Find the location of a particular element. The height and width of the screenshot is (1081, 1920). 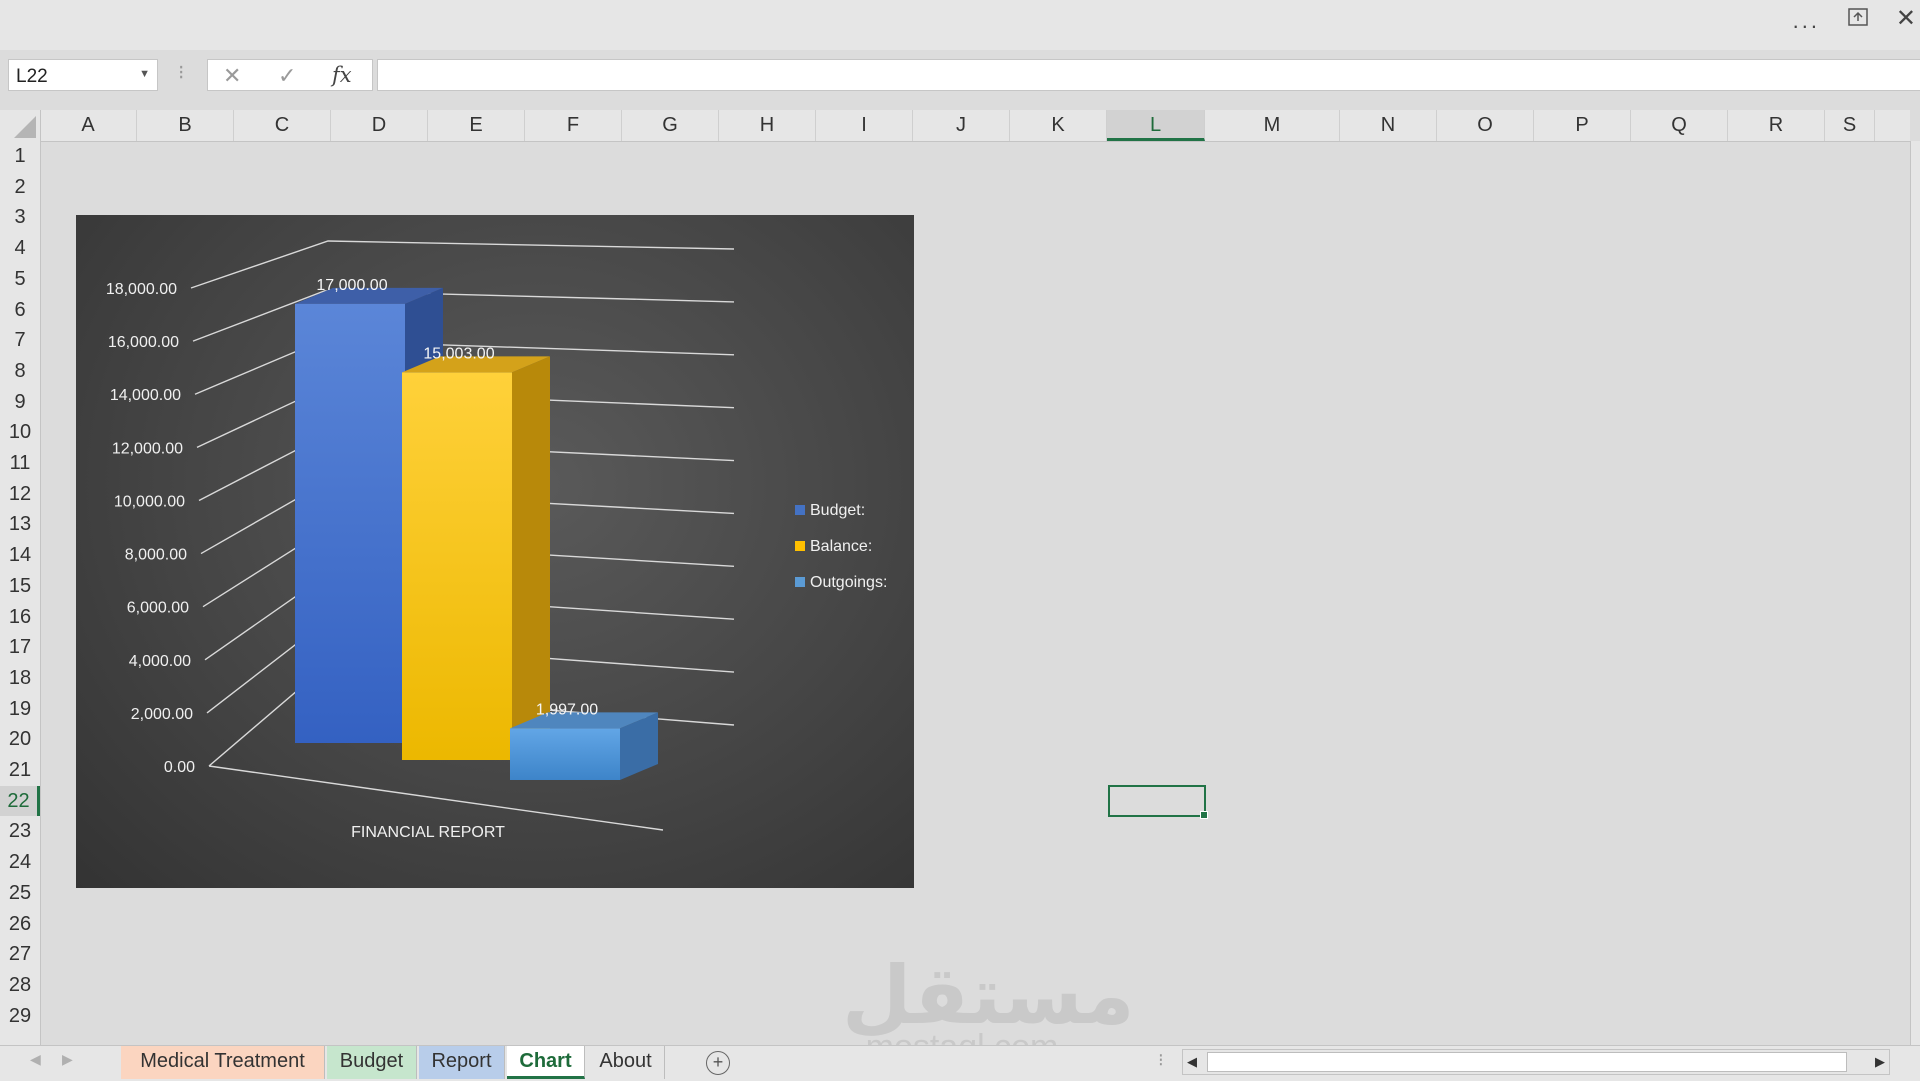

sheet-tab-budget: Budget is located at coordinates (372, 1062).